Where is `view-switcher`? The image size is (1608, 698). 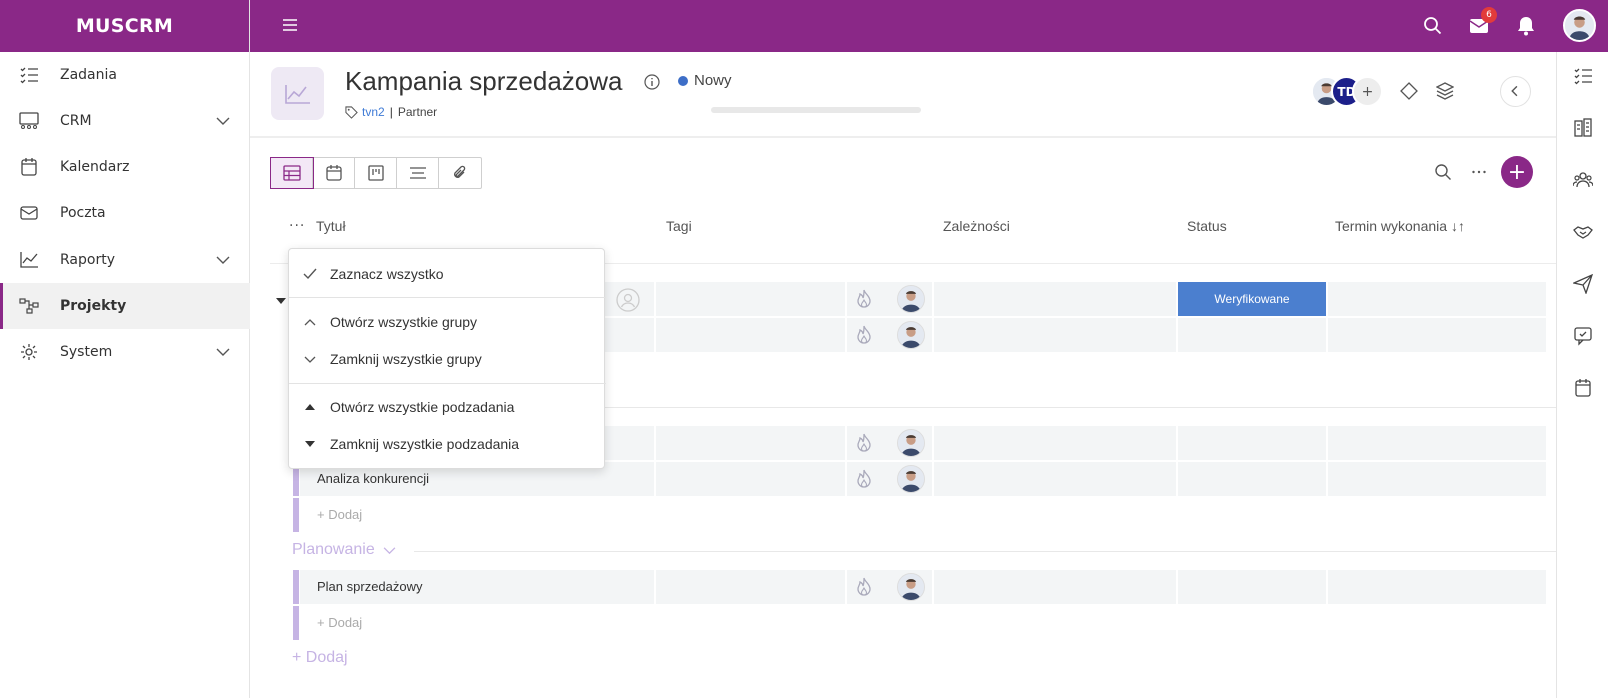
view-switcher is located at coordinates (376, 173).